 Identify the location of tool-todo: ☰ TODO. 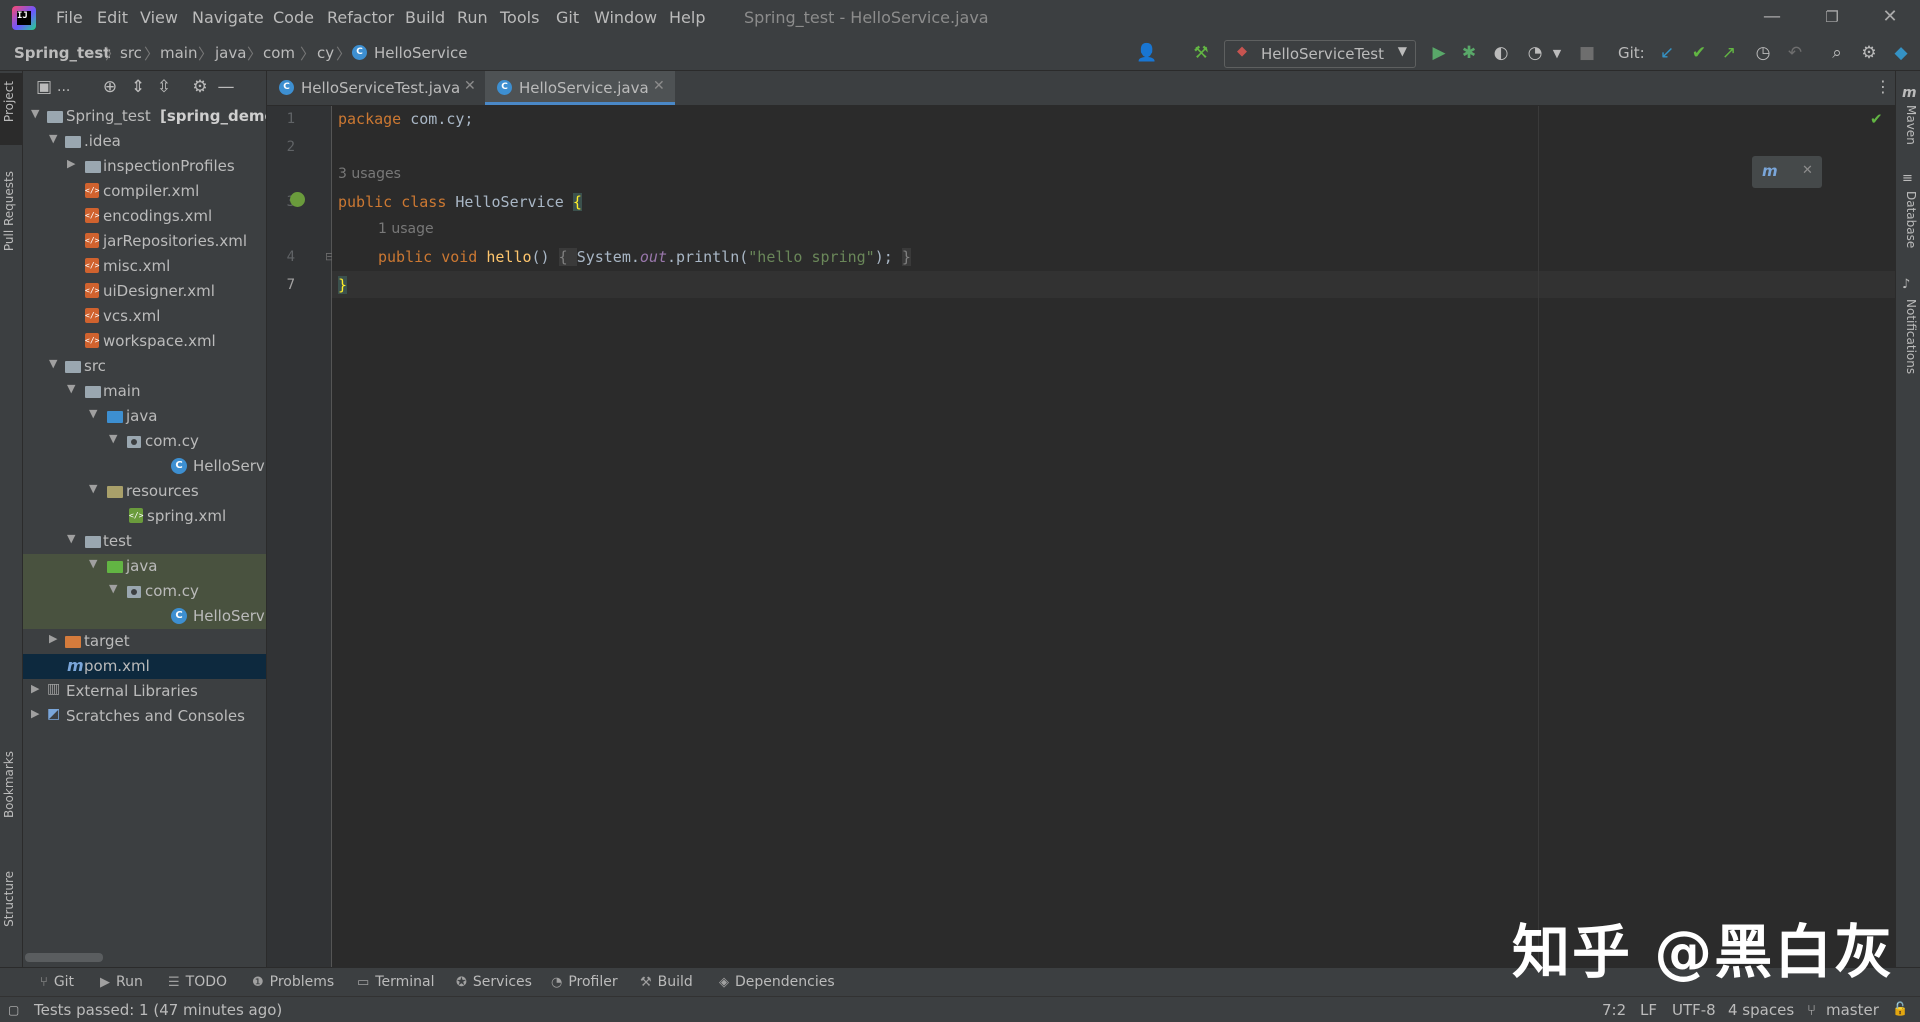
(197, 982).